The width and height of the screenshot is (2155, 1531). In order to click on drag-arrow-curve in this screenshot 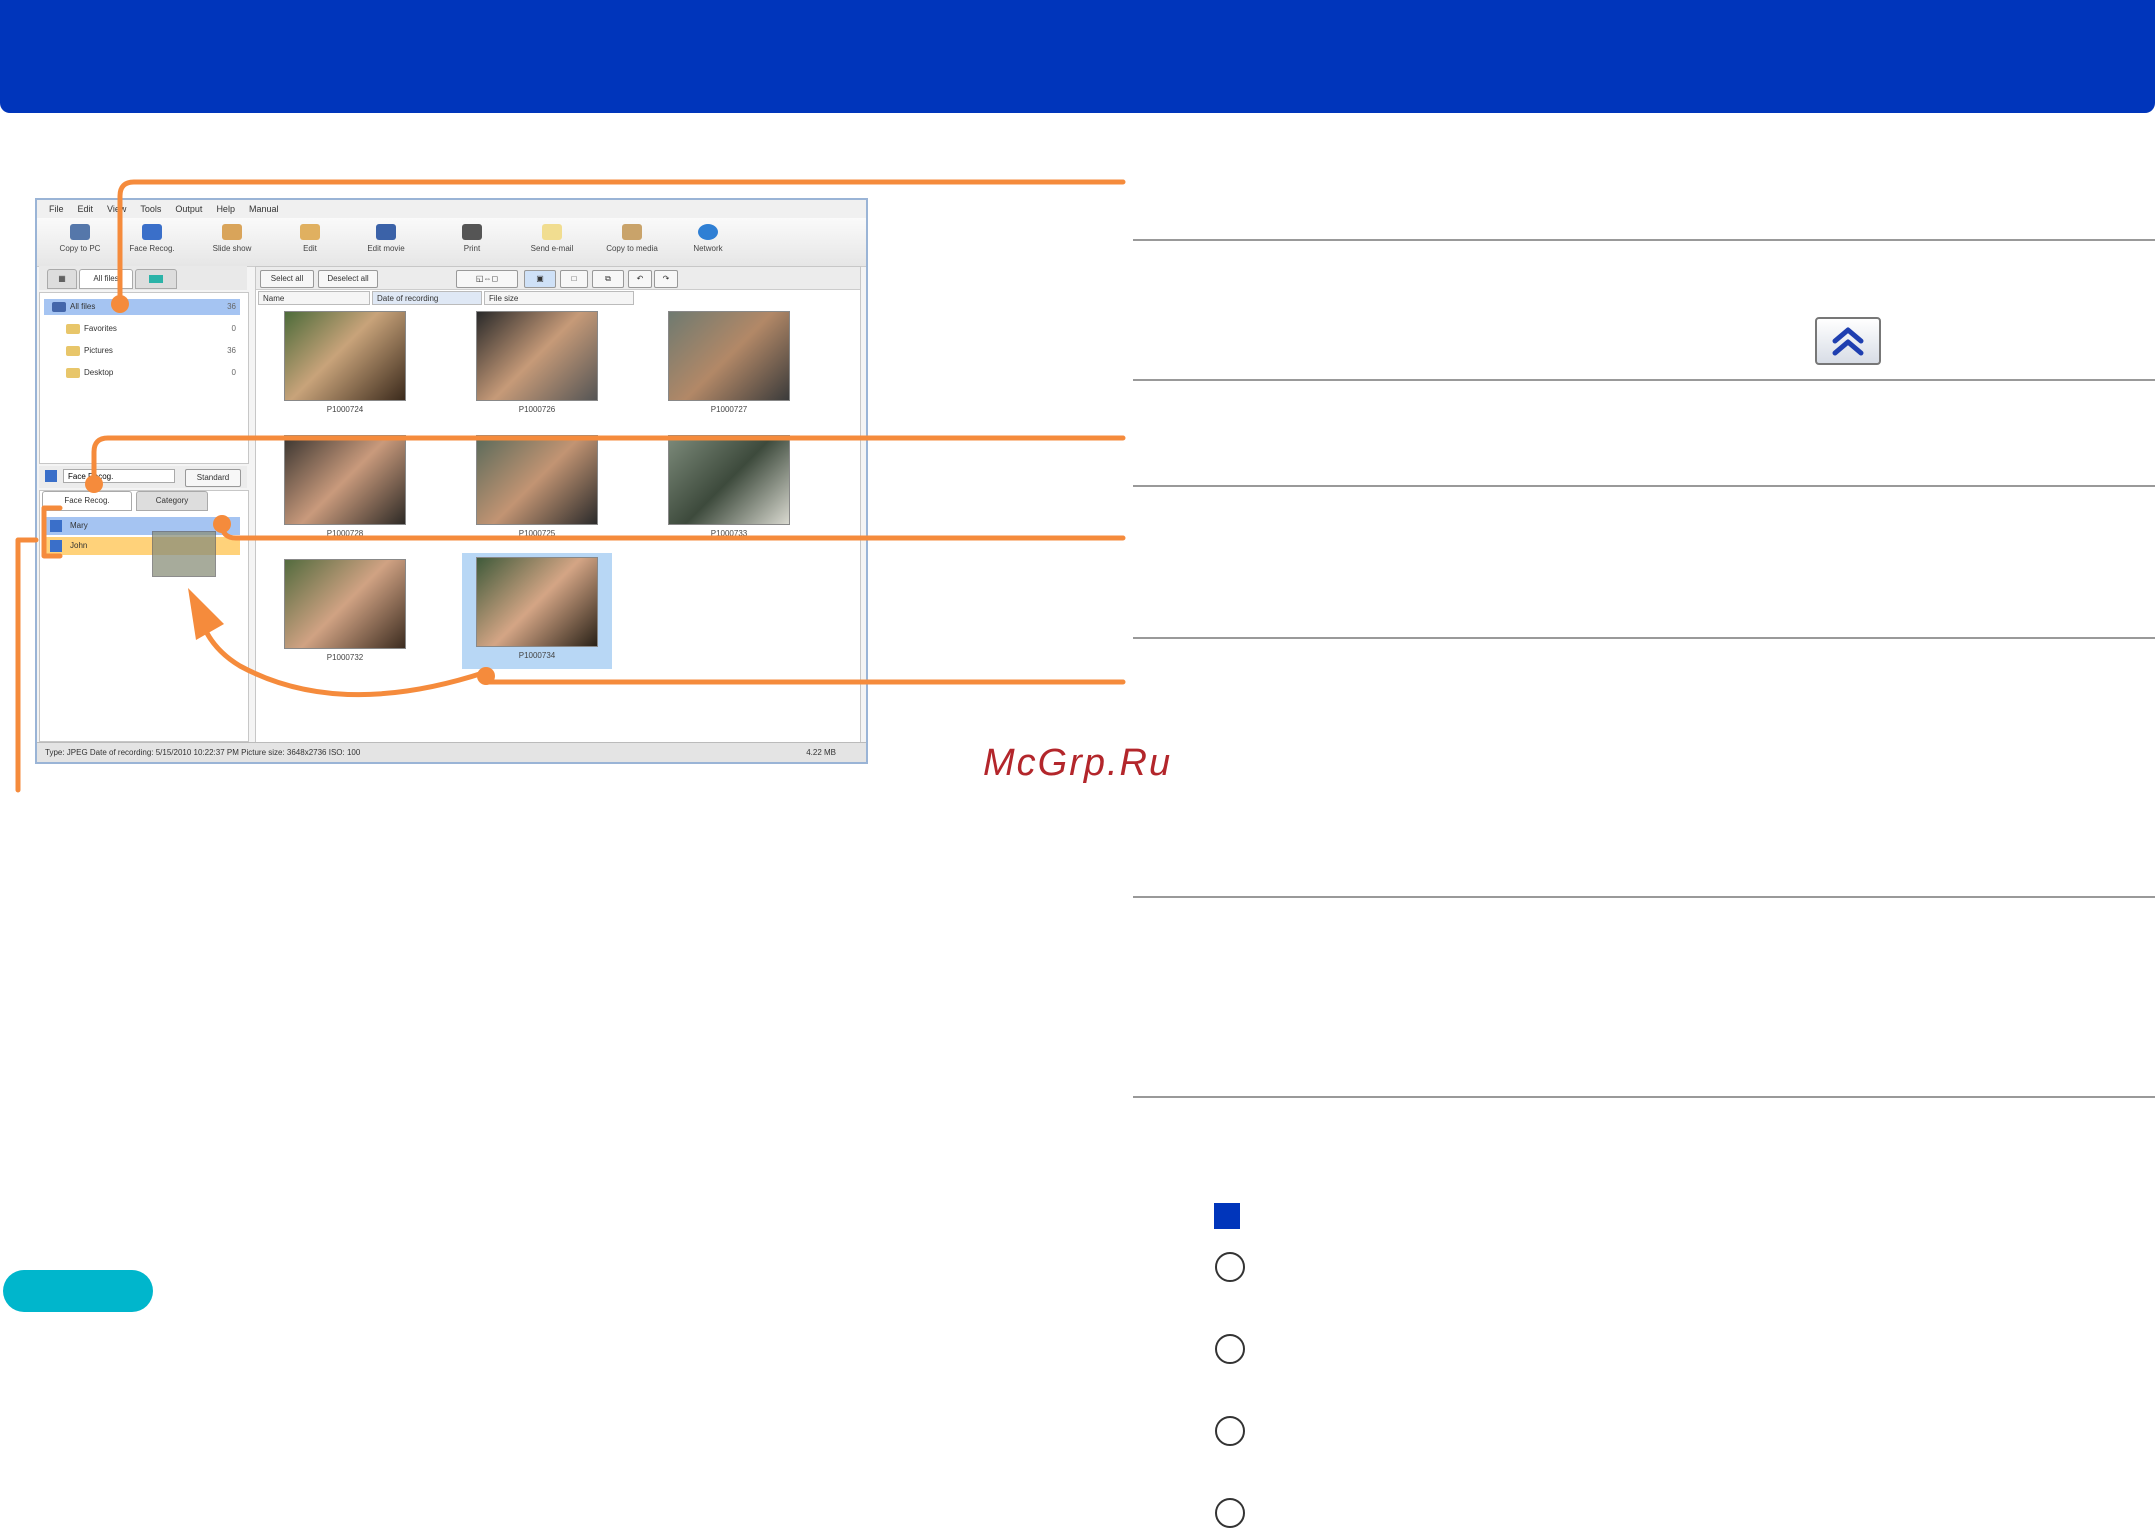, I will do `click(342, 651)`.